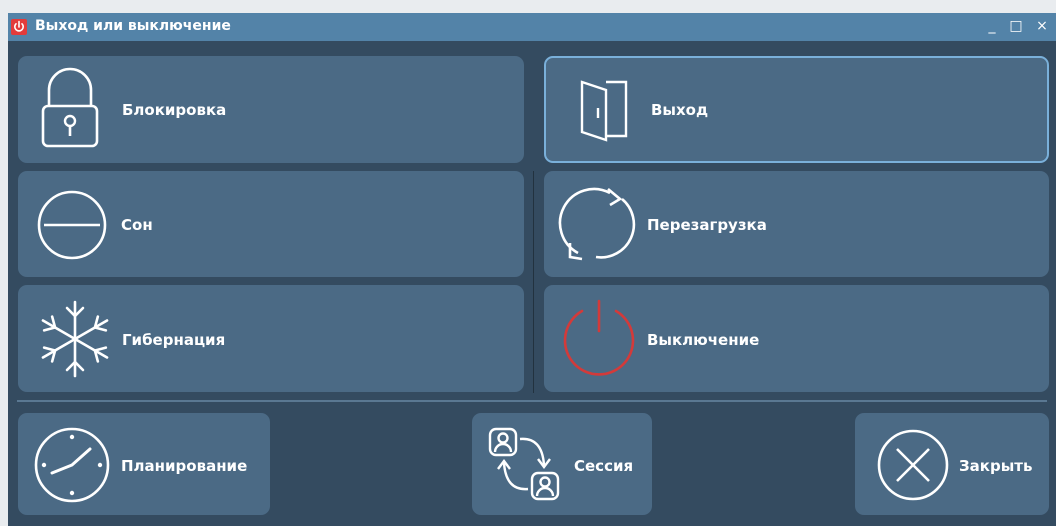 The image size is (1056, 526). I want to click on close-label: Закрыть, so click(996, 466).